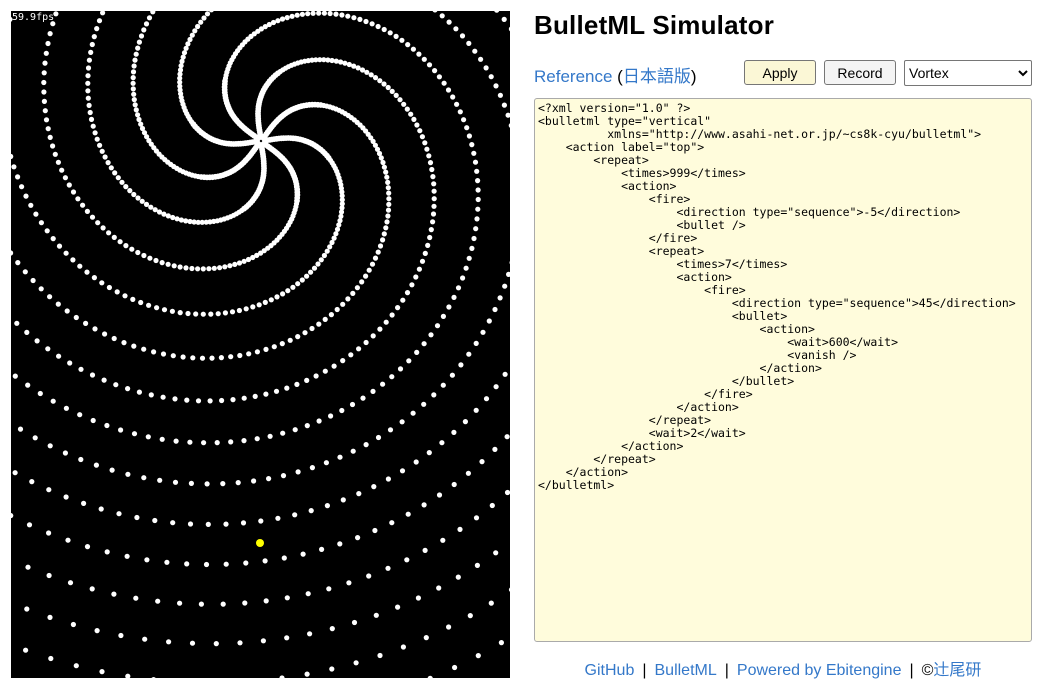 Image resolution: width=1044 pixels, height=689 pixels. What do you see at coordinates (573, 76) in the screenshot?
I see `reference-link: Reference` at bounding box center [573, 76].